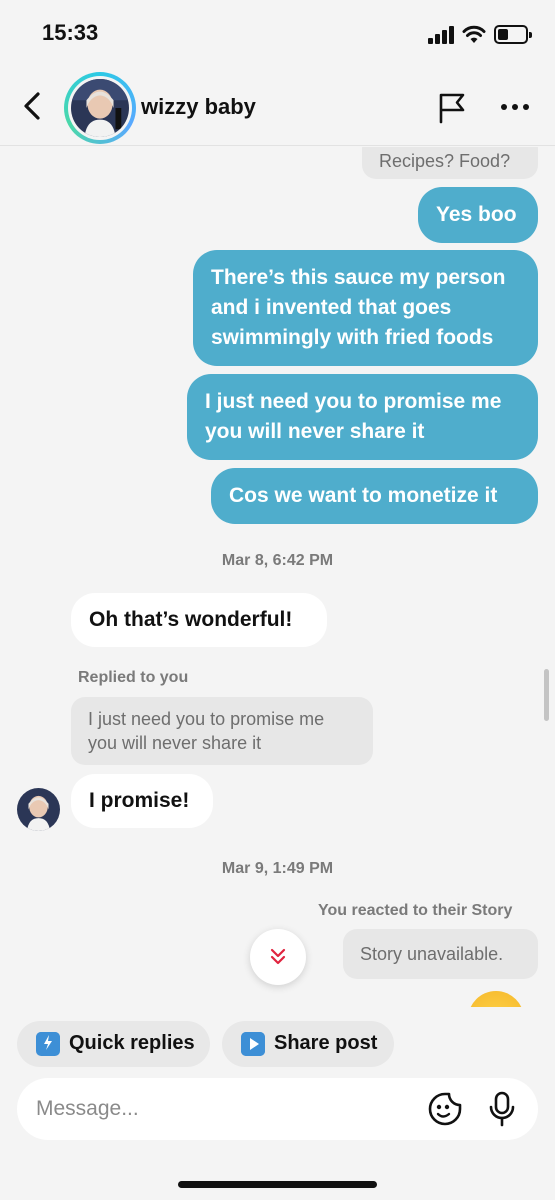 The width and height of the screenshot is (555, 1200). Describe the element at coordinates (48, 1044) in the screenshot. I see `quick-reply-icon` at that location.